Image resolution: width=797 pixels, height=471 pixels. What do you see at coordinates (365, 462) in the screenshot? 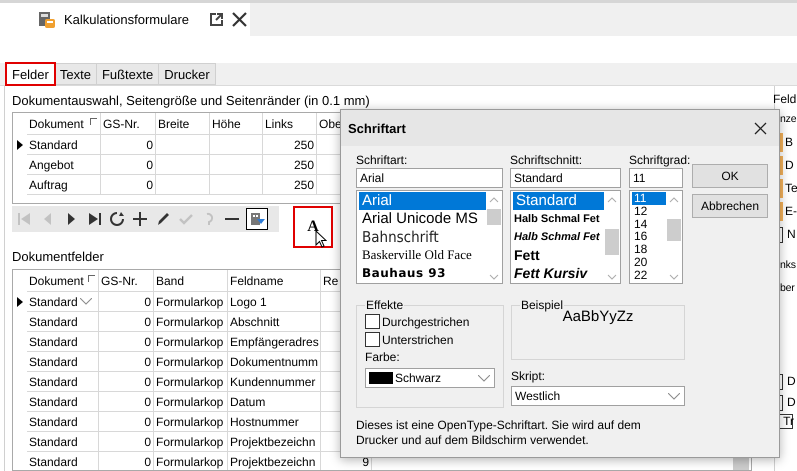
I see `table-cell-text: 9` at bounding box center [365, 462].